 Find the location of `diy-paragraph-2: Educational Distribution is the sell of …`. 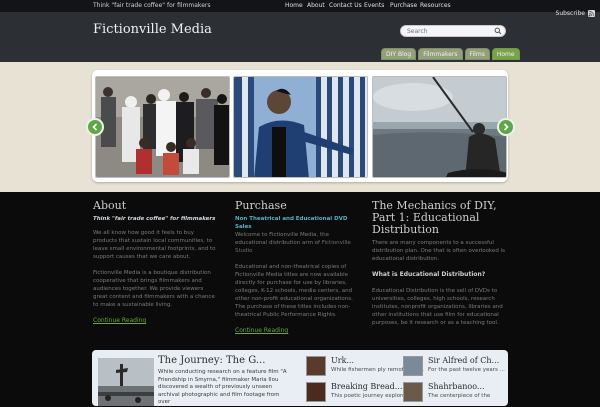

diy-paragraph-2: Educational Distribution is the sell of … is located at coordinates (437, 307).